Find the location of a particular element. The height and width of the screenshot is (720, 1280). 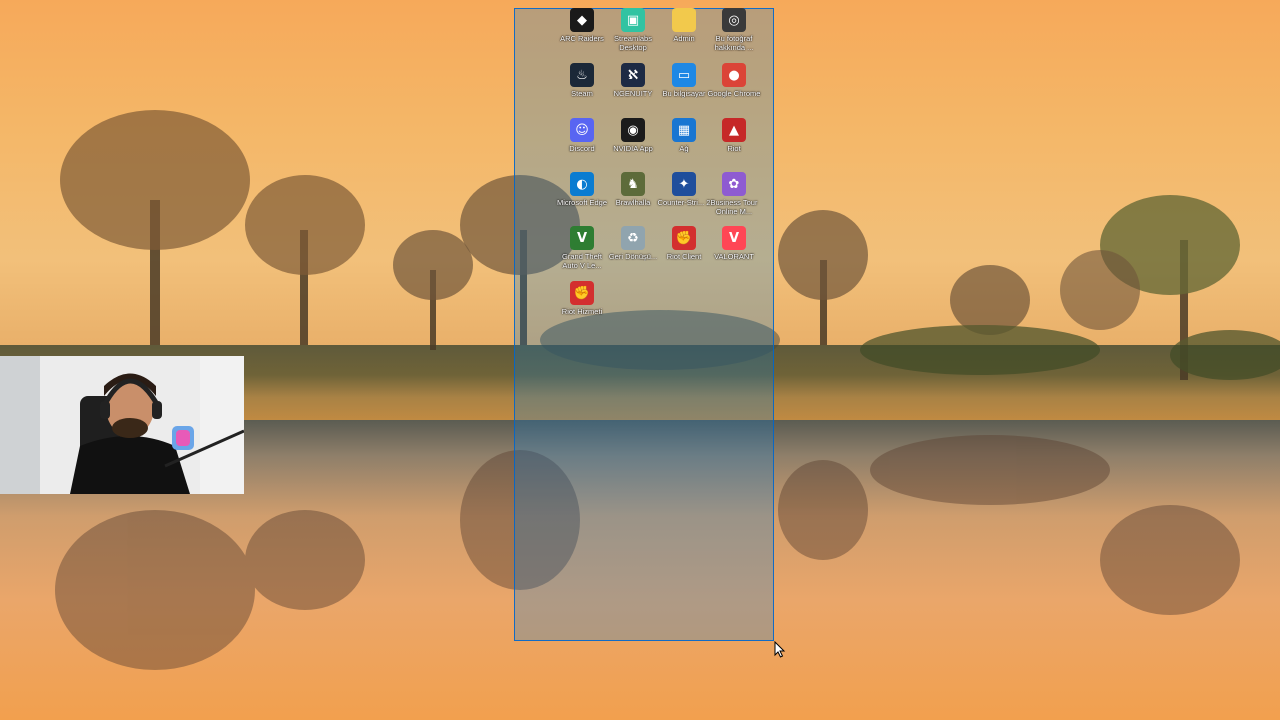

webcam-overlay is located at coordinates (122, 425).